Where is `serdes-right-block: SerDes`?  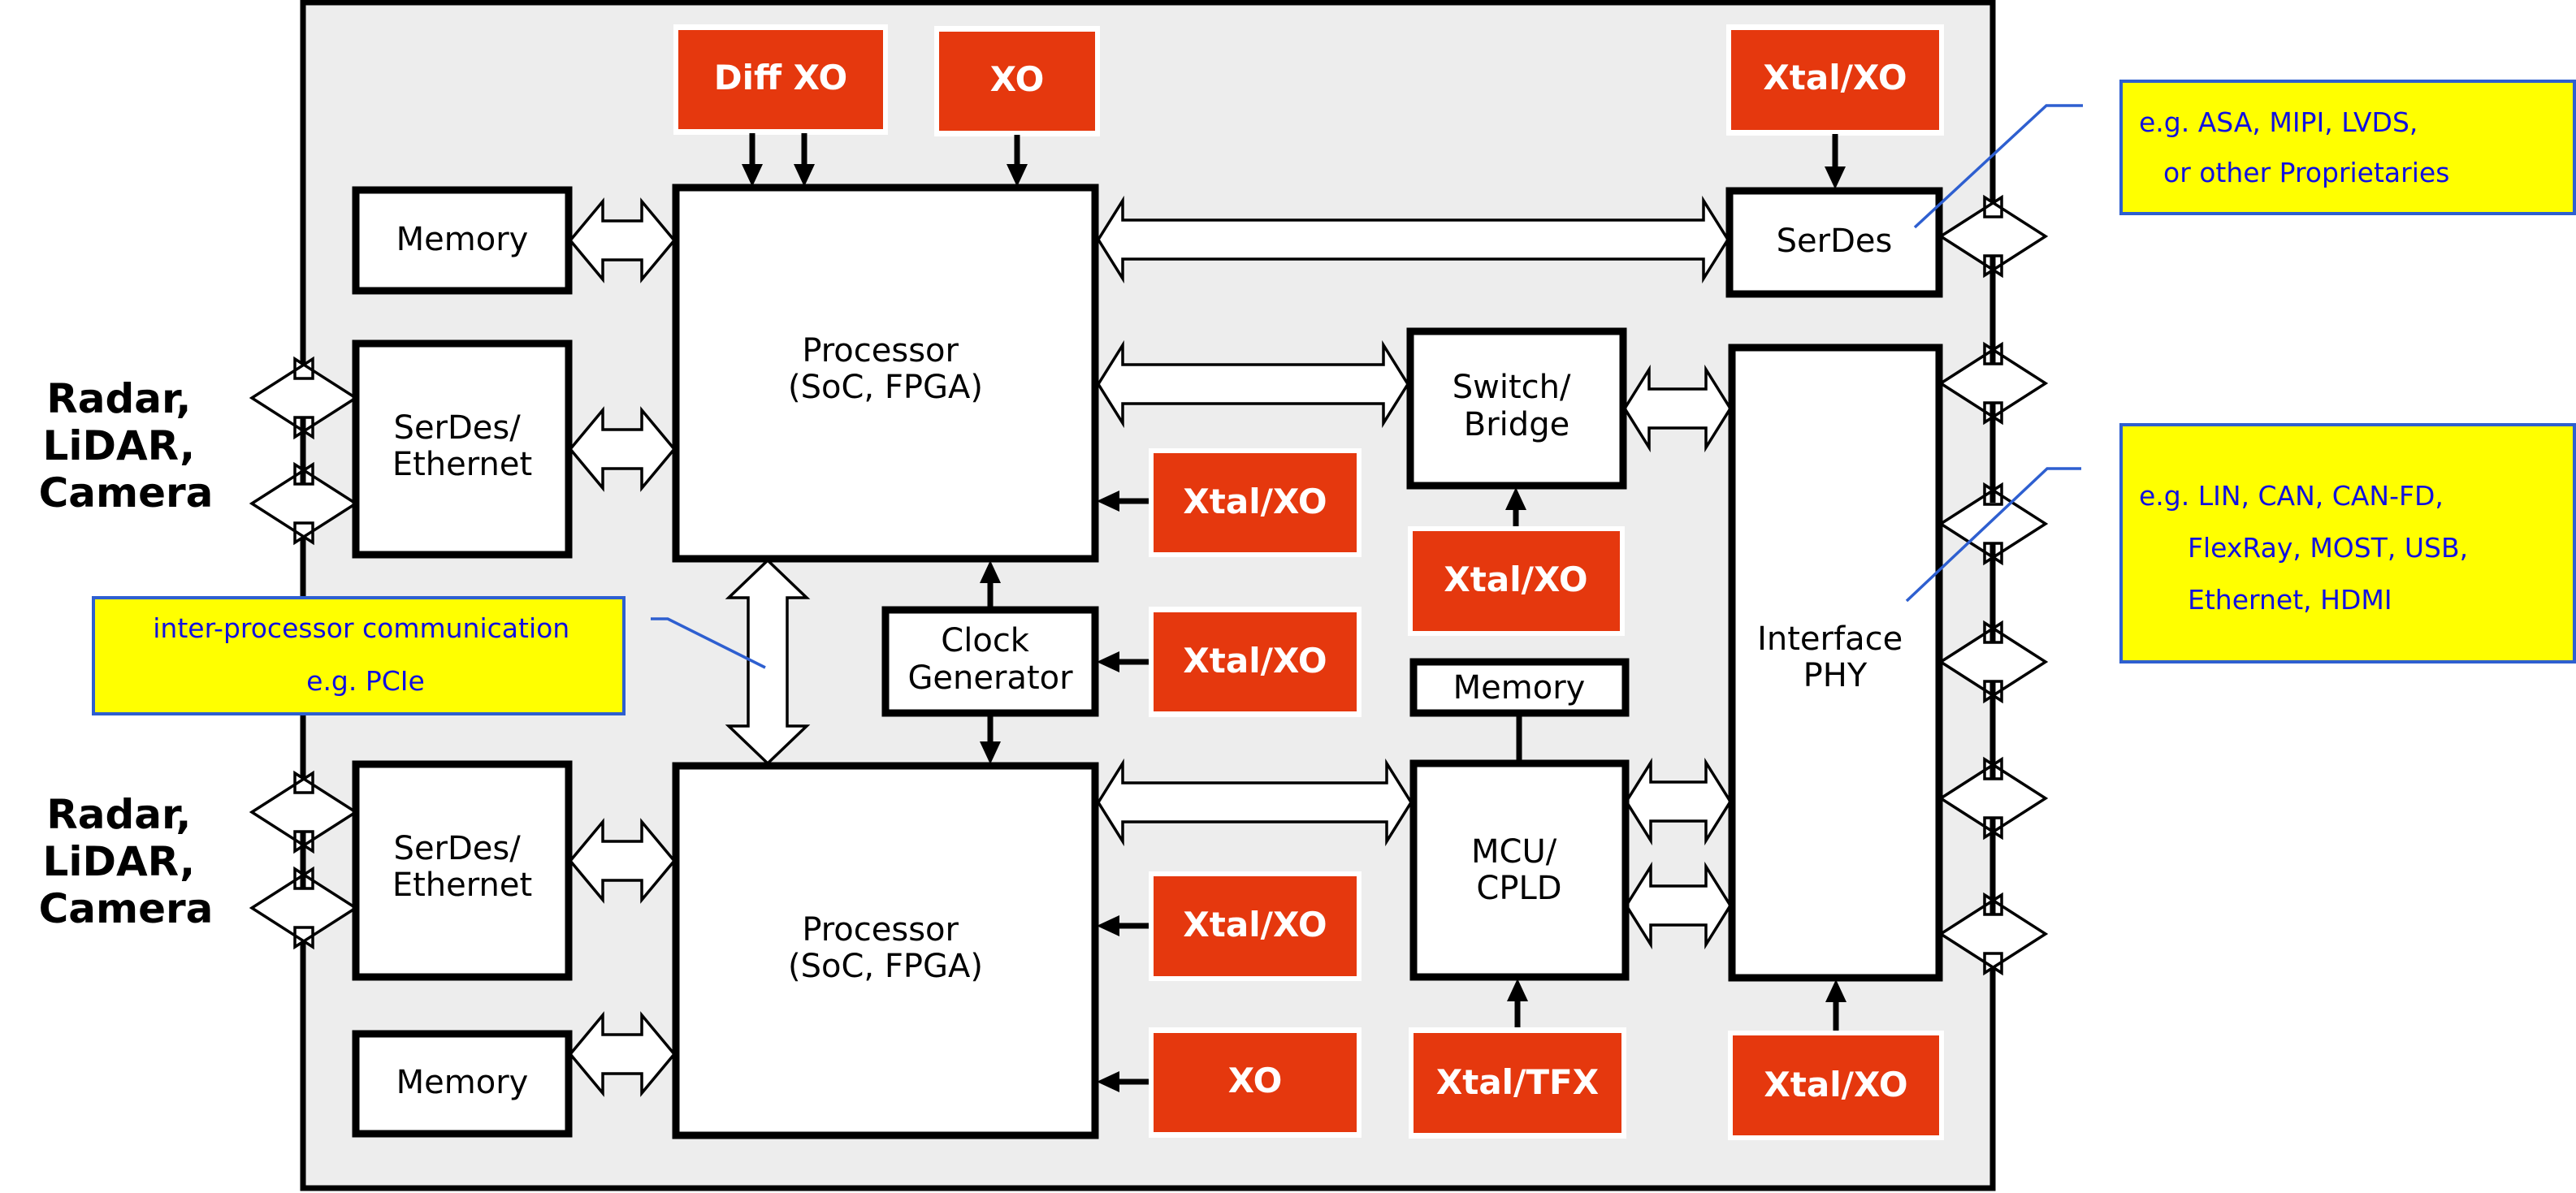 serdes-right-block: SerDes is located at coordinates (1834, 242).